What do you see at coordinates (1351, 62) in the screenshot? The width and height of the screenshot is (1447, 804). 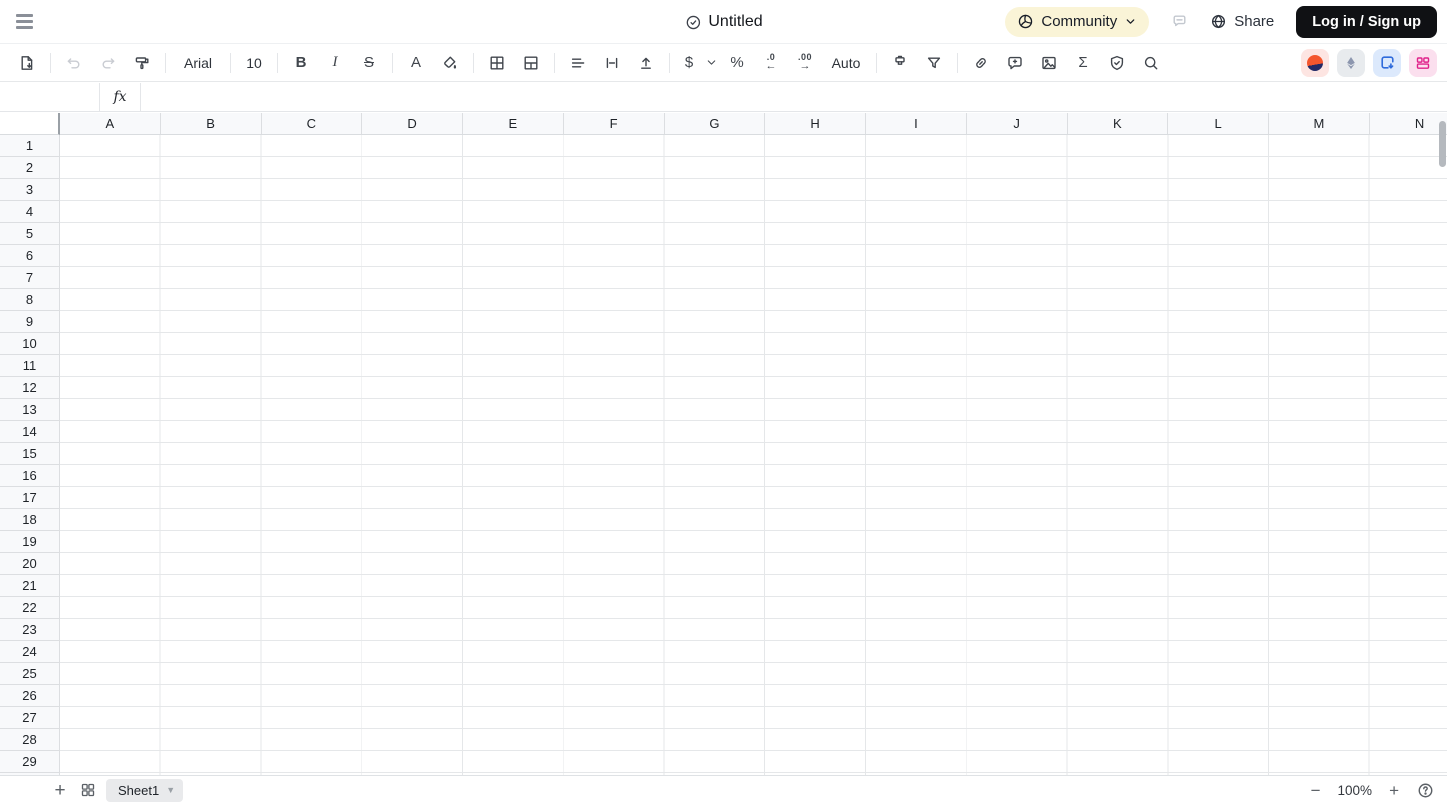 I see `ethereum-plugin-button` at bounding box center [1351, 62].